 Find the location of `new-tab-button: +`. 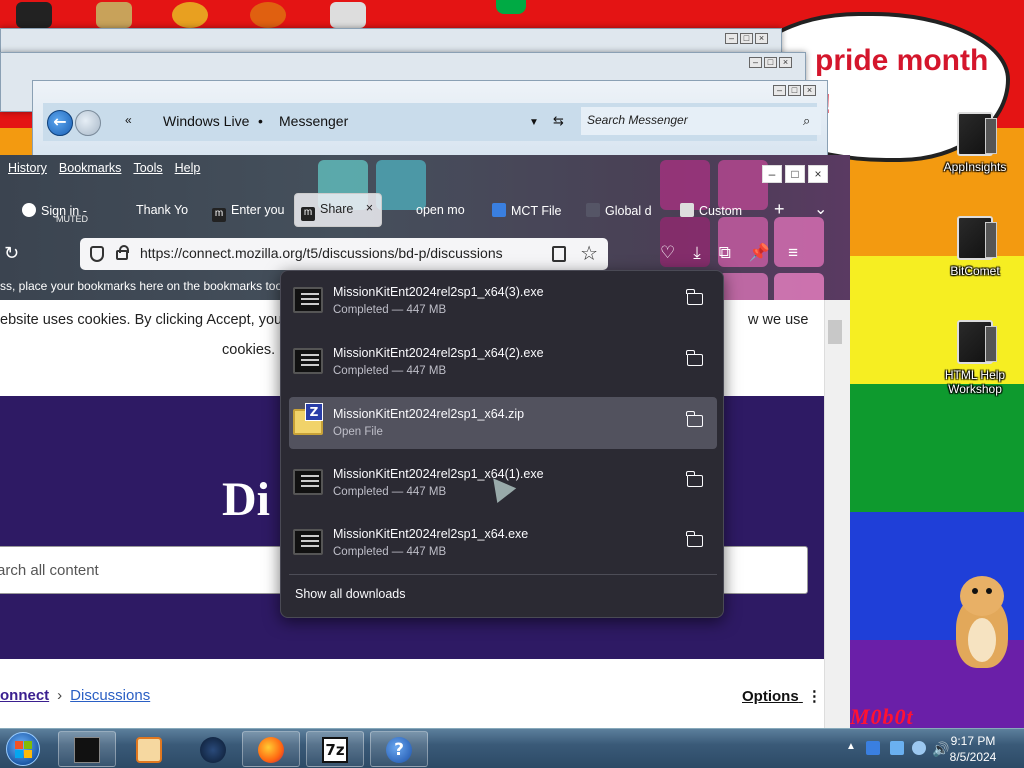

new-tab-button: + is located at coordinates (779, 211).